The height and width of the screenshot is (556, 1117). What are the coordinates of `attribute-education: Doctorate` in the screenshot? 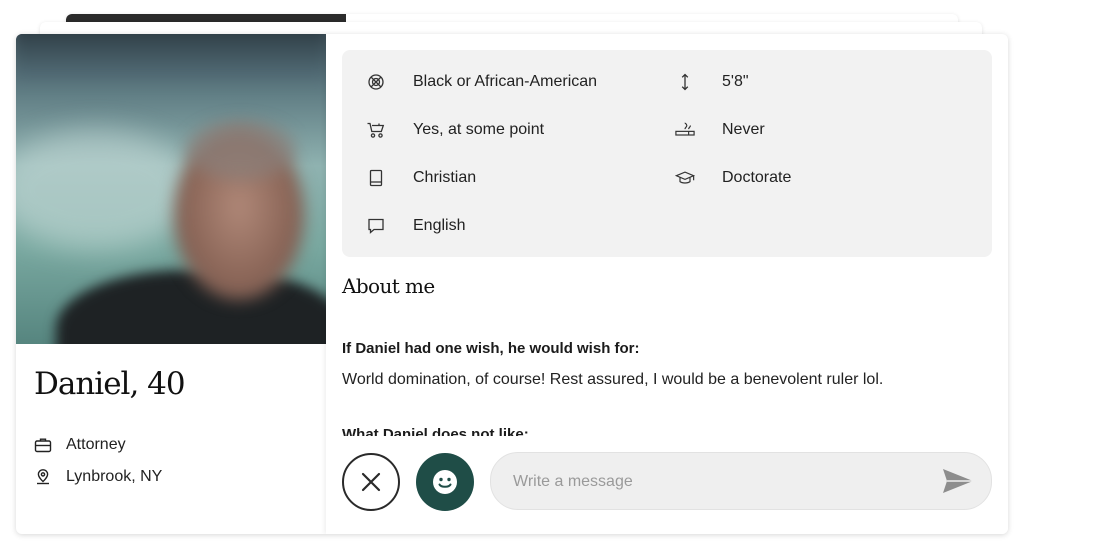 It's located at (733, 178).